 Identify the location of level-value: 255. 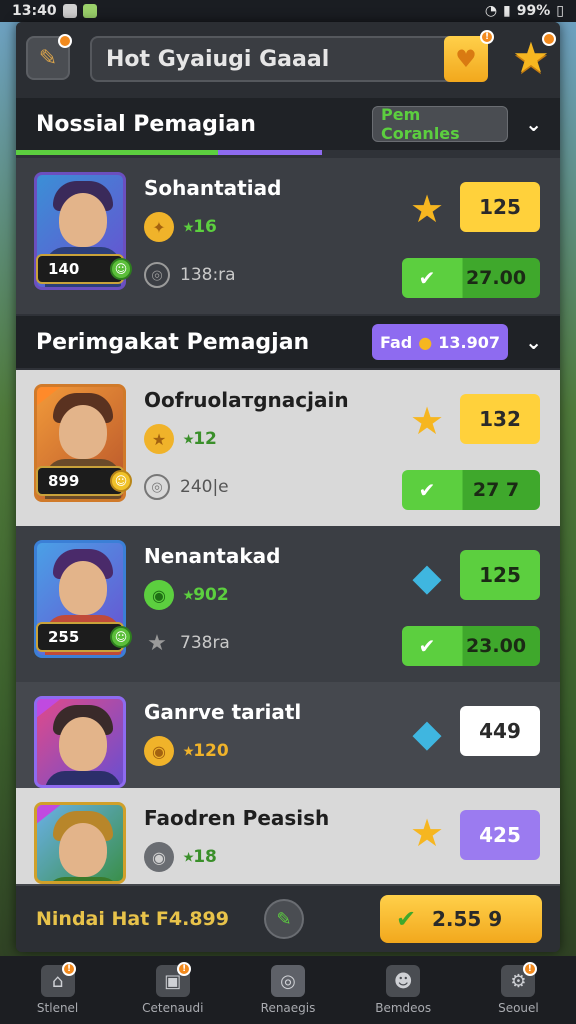
(64, 637).